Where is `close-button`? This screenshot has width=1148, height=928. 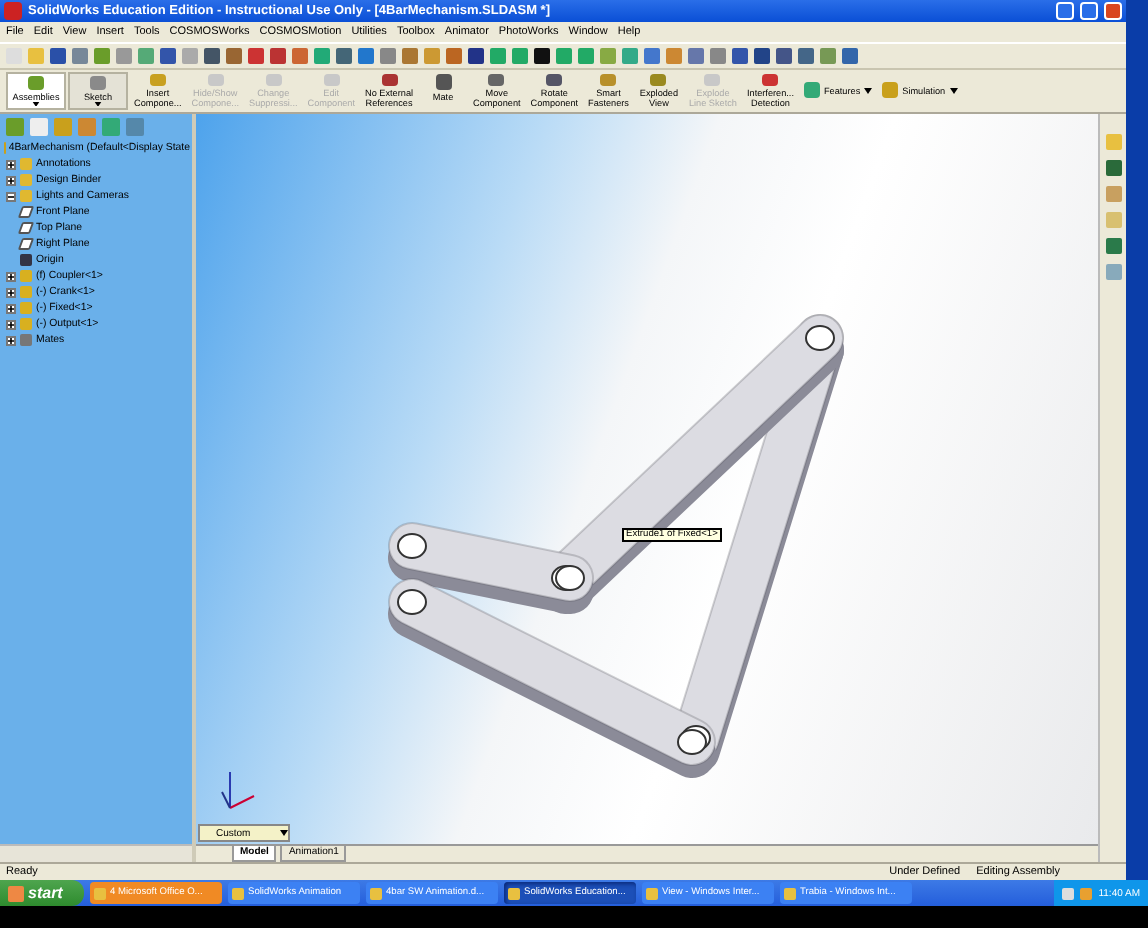
close-button is located at coordinates (1113, 11).